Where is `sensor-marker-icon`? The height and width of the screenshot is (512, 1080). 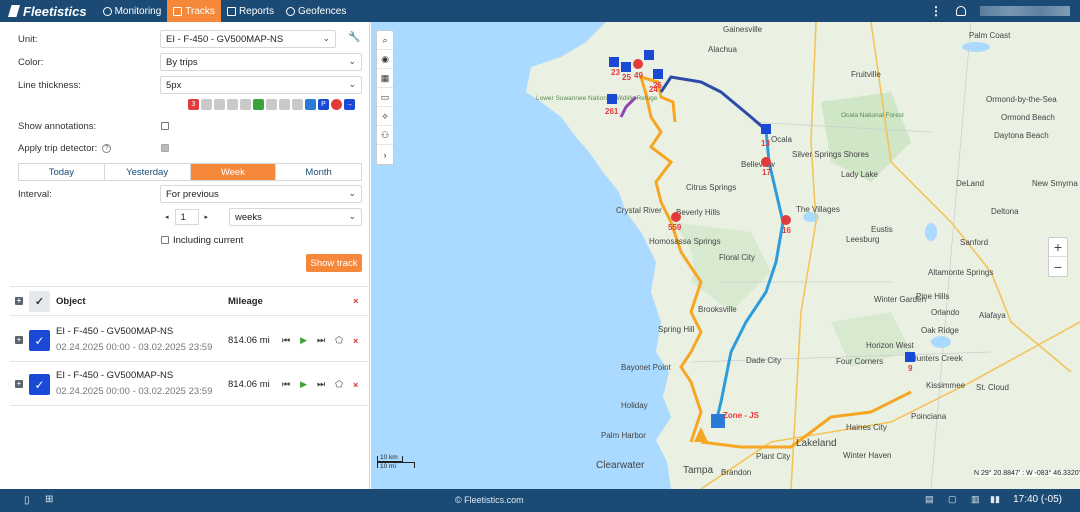 sensor-marker-icon is located at coordinates (284, 104).